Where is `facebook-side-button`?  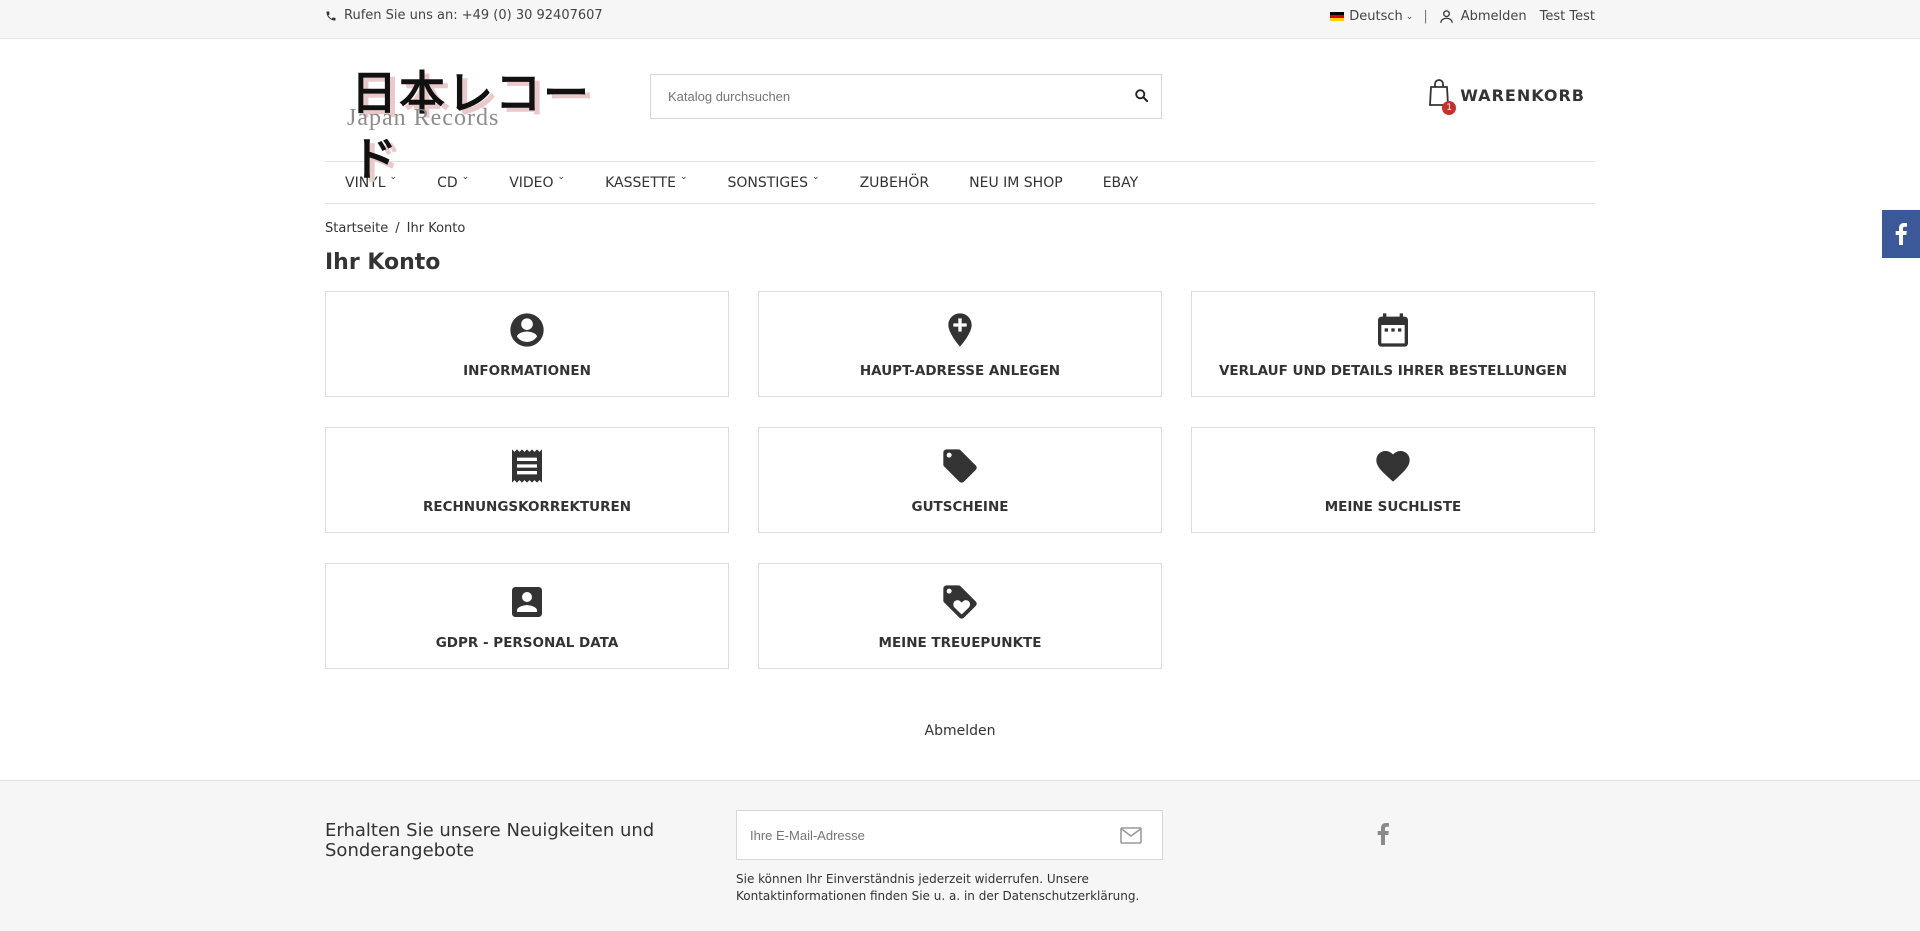
facebook-side-button is located at coordinates (1901, 234).